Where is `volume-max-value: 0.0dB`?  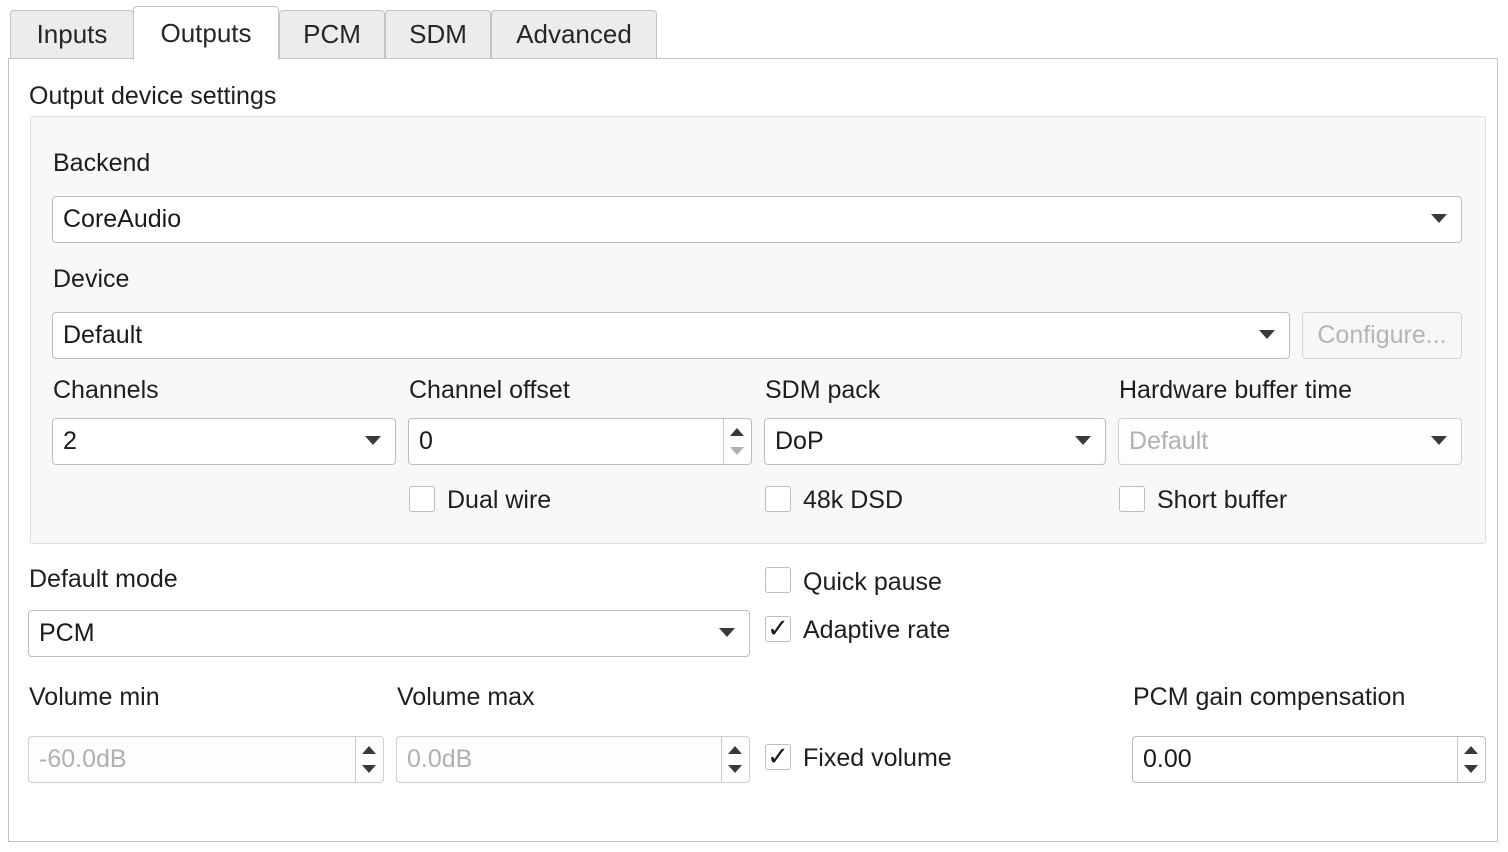 volume-max-value: 0.0dB is located at coordinates (440, 759).